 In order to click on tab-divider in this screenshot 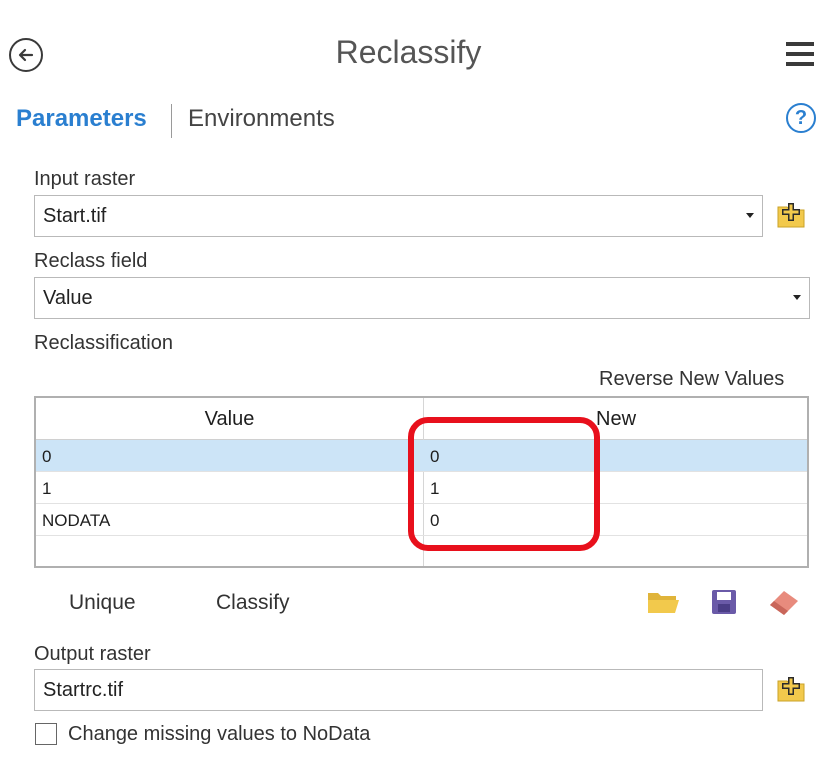, I will do `click(171, 121)`.